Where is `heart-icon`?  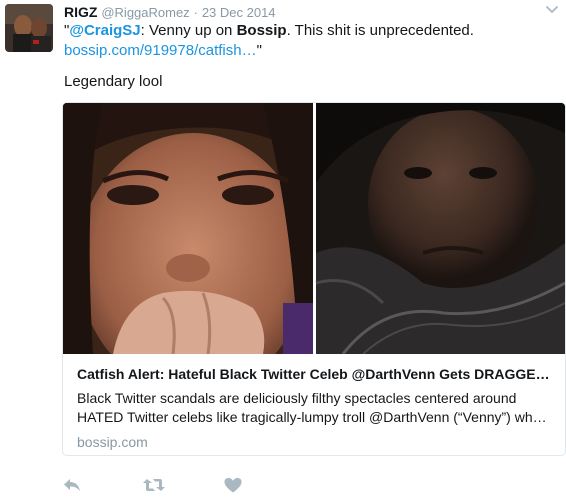 heart-icon is located at coordinates (233, 485).